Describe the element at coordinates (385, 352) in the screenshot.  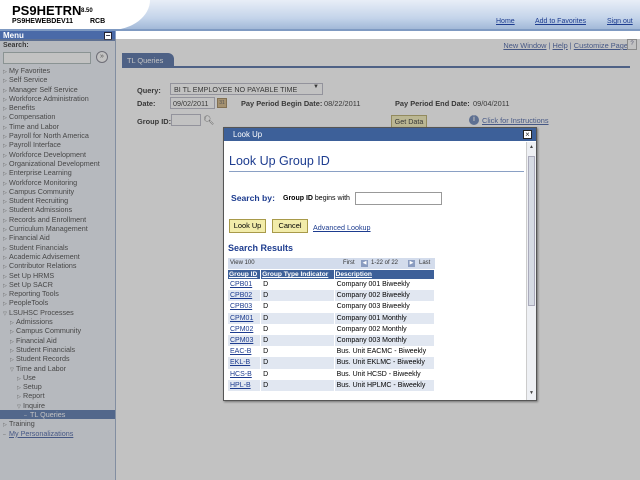
I see `description-cell: Bus. Unit EACMC - Biweekly` at that location.